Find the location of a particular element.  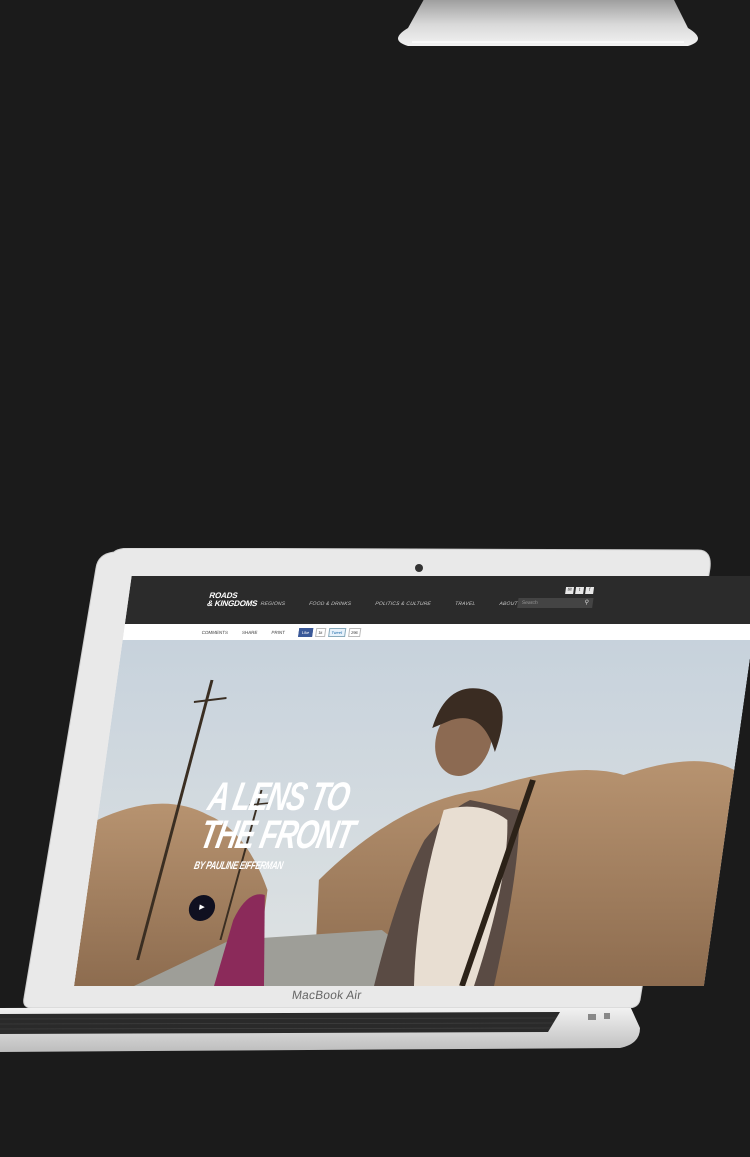

twitter-icon: t is located at coordinates (580, 590).